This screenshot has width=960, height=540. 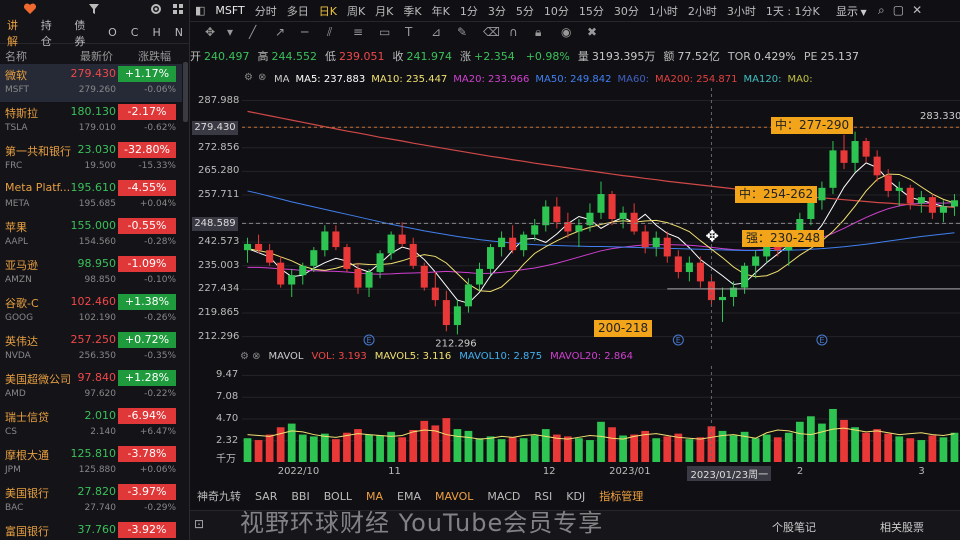 I want to click on indicator-0: 神奇九转, so click(x=219, y=496).